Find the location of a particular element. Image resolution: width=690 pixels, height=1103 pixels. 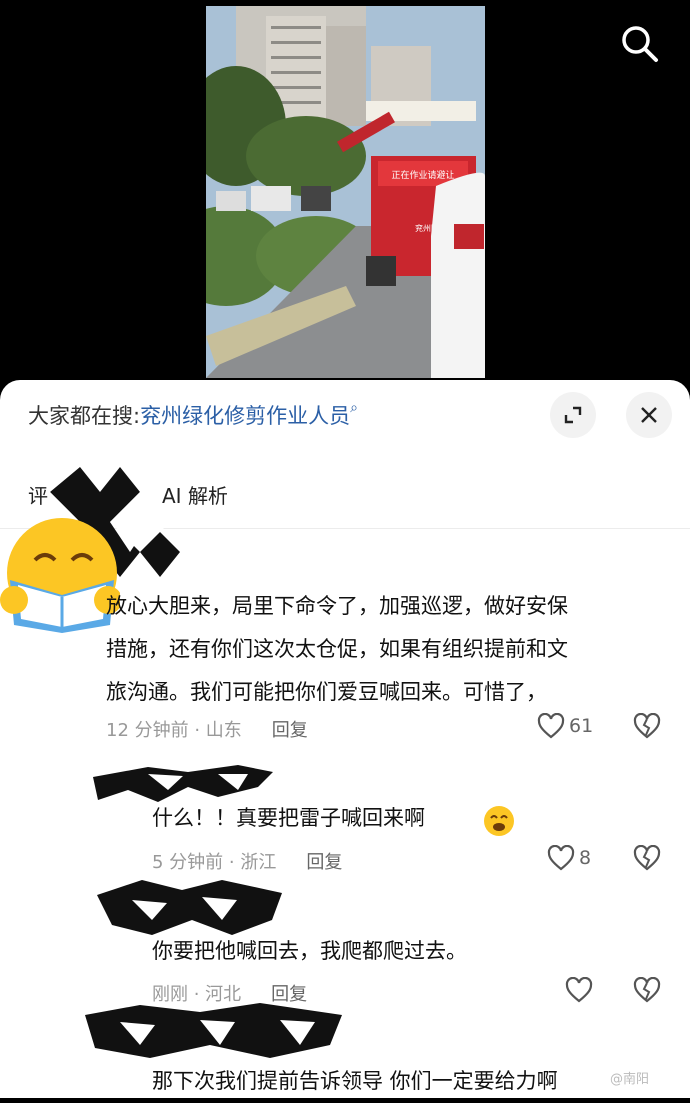

close-button is located at coordinates (649, 415).